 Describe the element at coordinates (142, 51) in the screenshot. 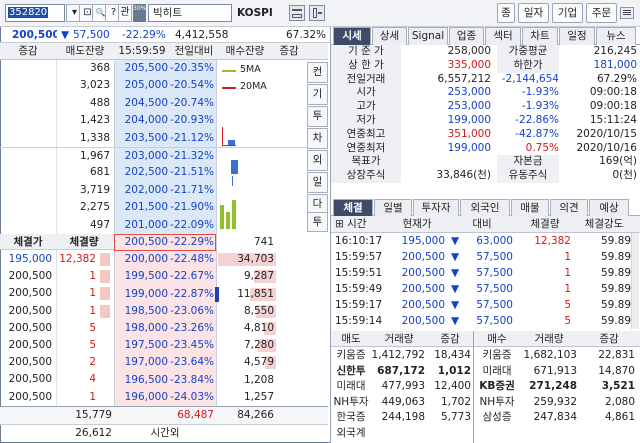

I see `header-time: 15:59:59` at that location.